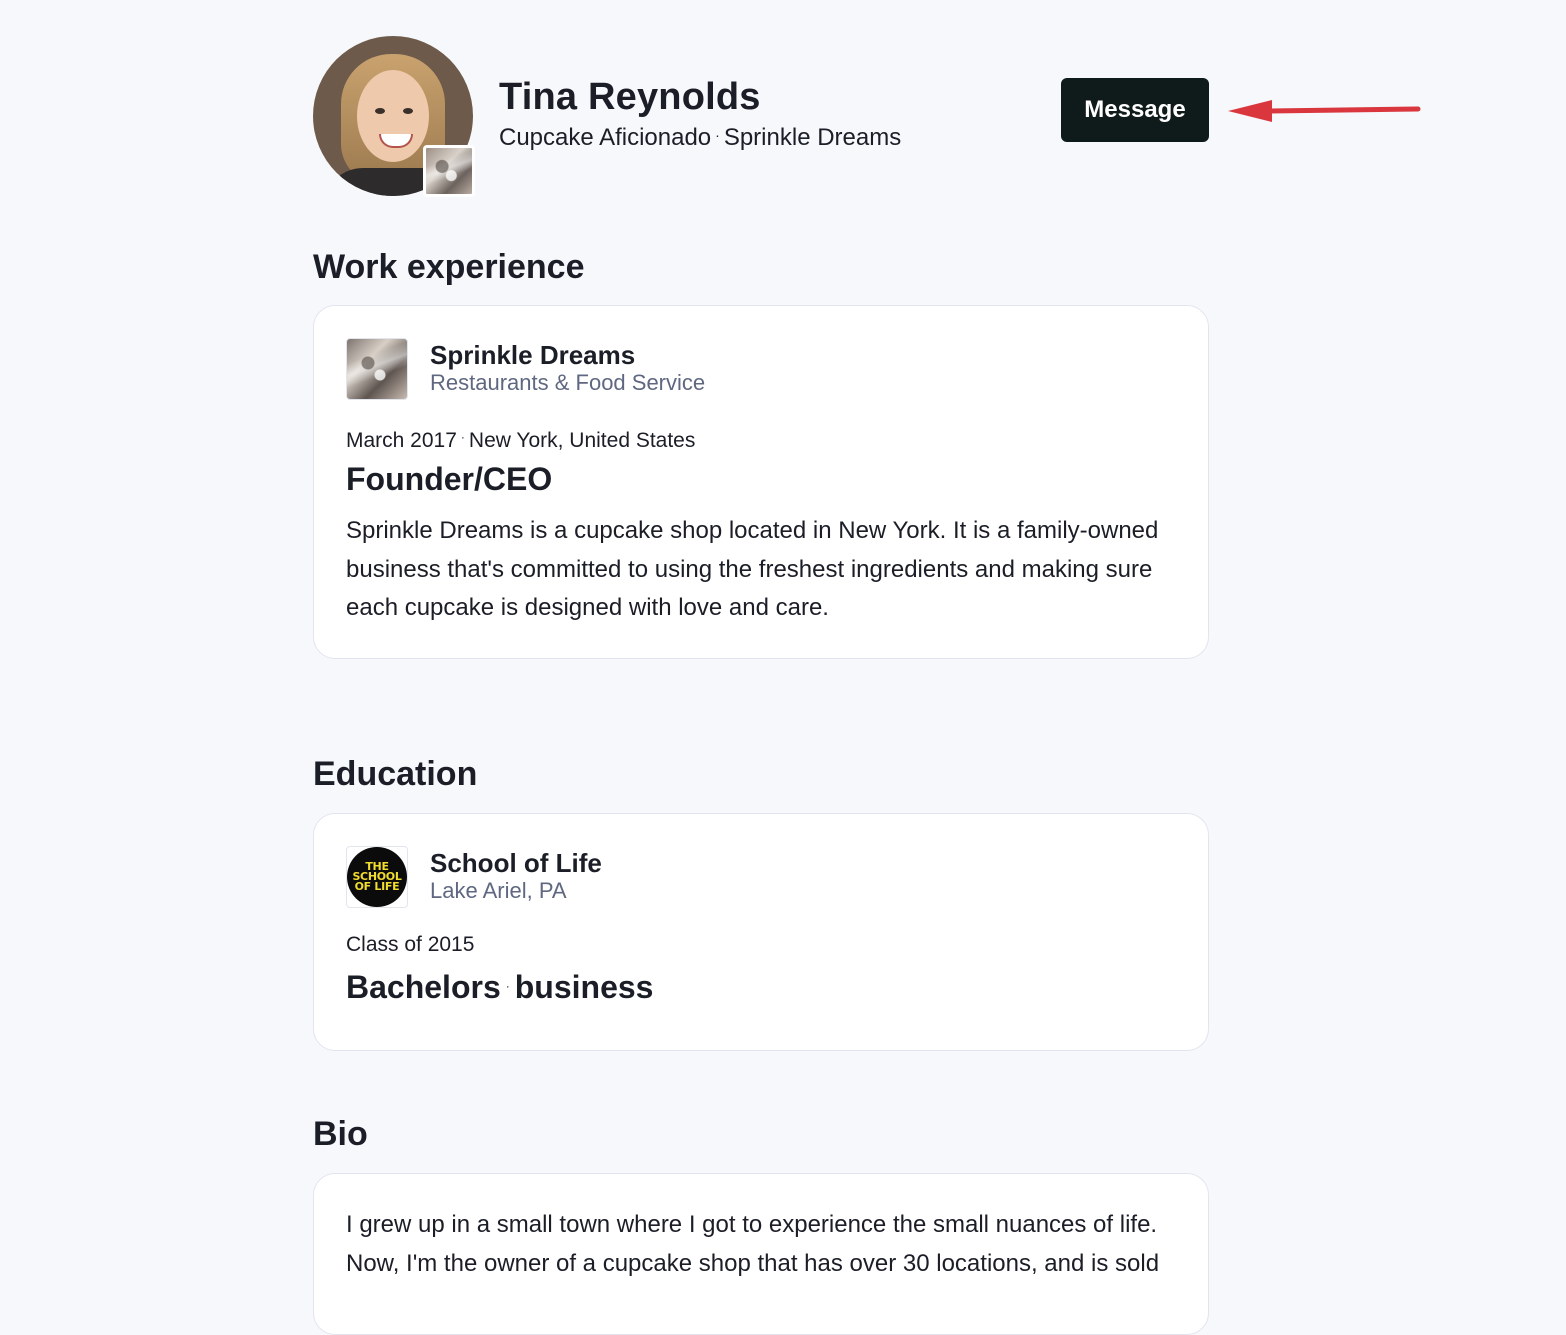  I want to click on work-location: New York, United States, so click(582, 440).